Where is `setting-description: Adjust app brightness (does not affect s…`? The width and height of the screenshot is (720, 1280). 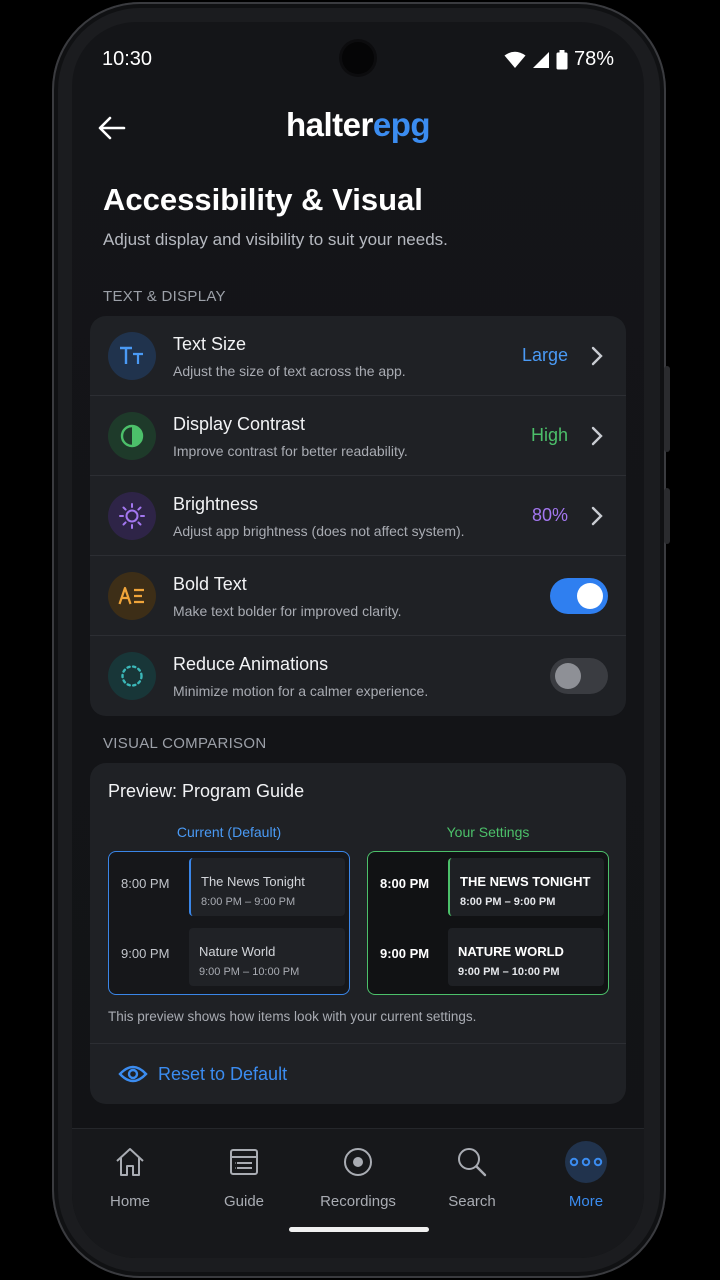
setting-description: Adjust app brightness (does not affect s… is located at coordinates (319, 531).